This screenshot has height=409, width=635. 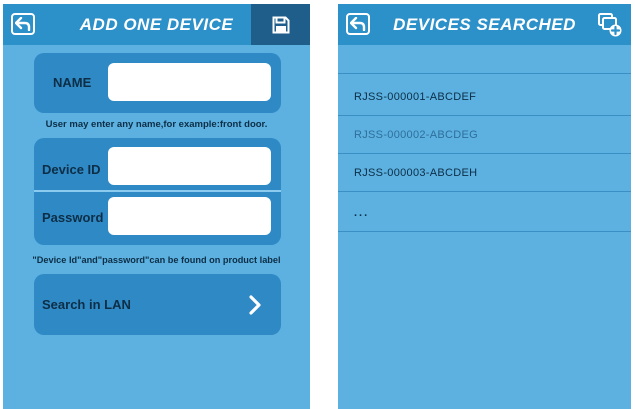 I want to click on password-label: Password, so click(x=73, y=217).